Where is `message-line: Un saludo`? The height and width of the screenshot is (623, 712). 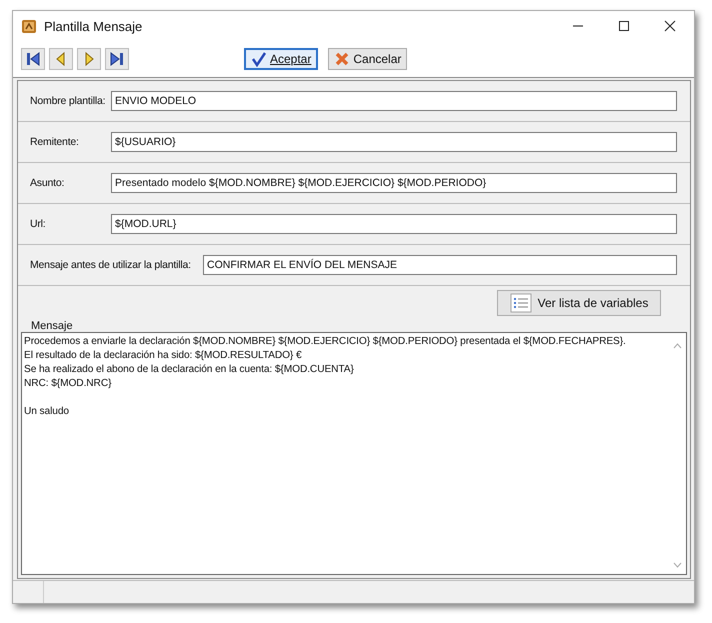 message-line: Un saludo is located at coordinates (47, 412).